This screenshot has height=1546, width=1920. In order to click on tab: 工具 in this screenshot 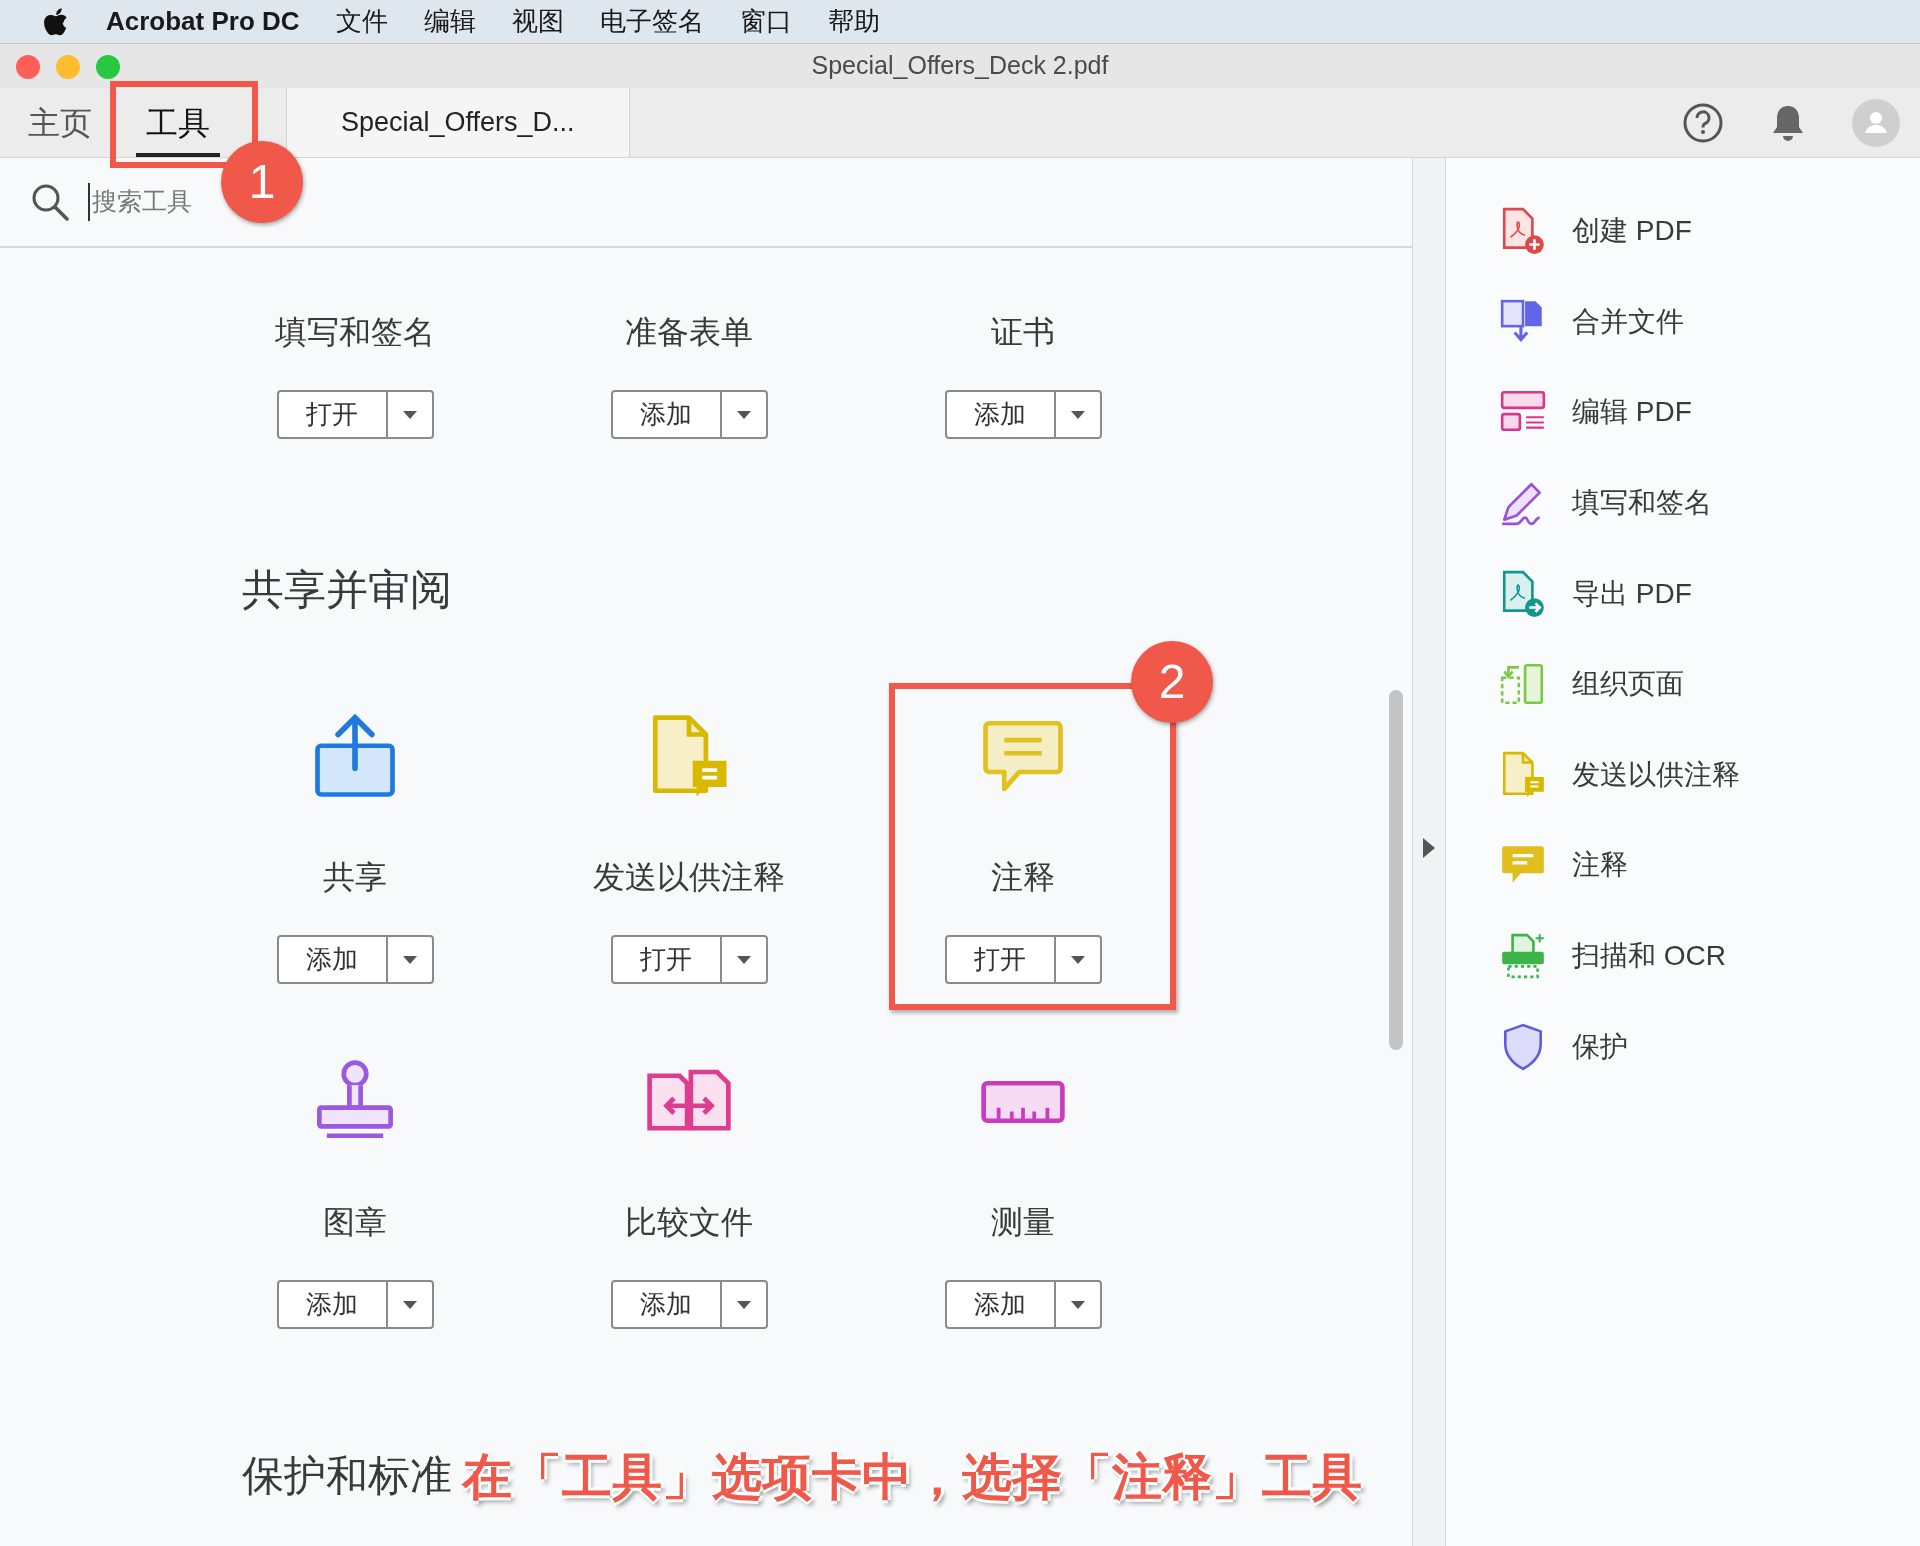, I will do `click(178, 122)`.